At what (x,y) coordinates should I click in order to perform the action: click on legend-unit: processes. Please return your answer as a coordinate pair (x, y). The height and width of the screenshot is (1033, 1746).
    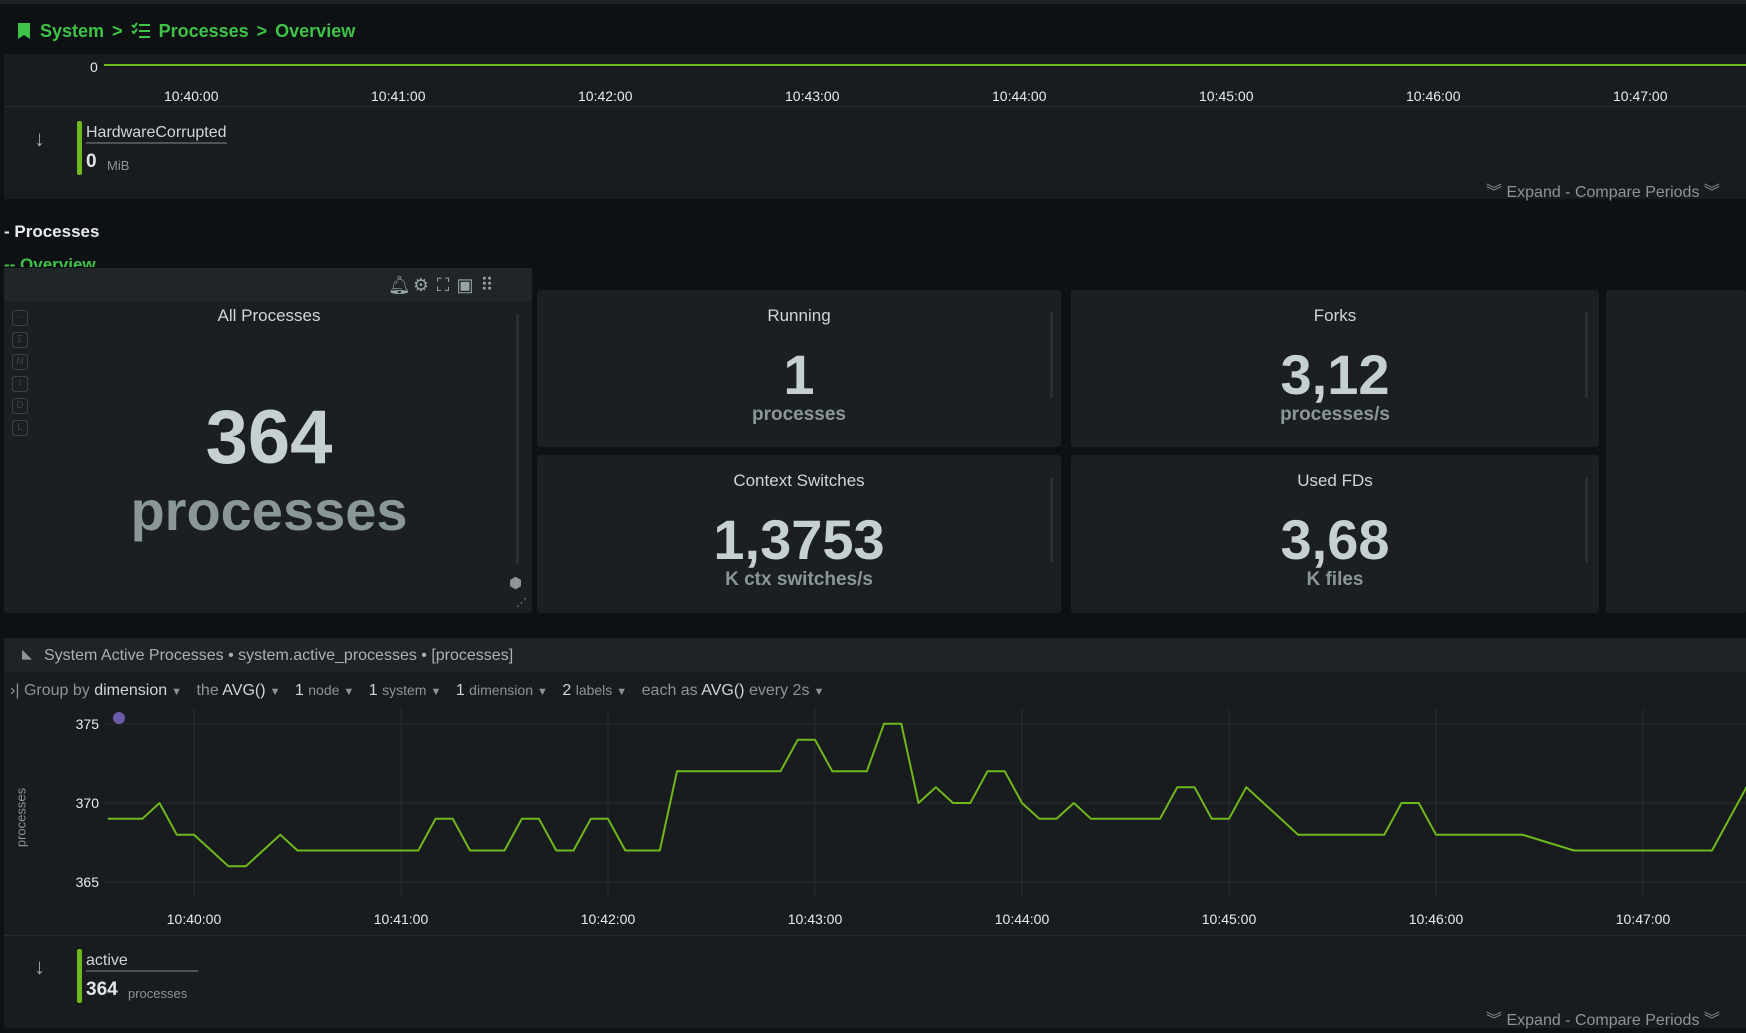
    Looking at the image, I should click on (158, 993).